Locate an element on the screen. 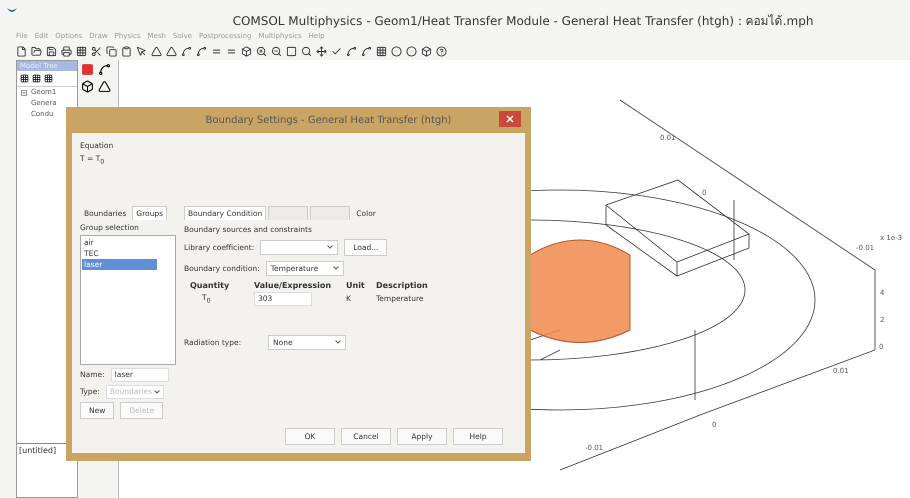  window-title: COMSOL Multiphysics - Geom1/Heat Transfer Module - General Heat Transfer (htgh) : คอมได้.mph is located at coordinates (523, 21).